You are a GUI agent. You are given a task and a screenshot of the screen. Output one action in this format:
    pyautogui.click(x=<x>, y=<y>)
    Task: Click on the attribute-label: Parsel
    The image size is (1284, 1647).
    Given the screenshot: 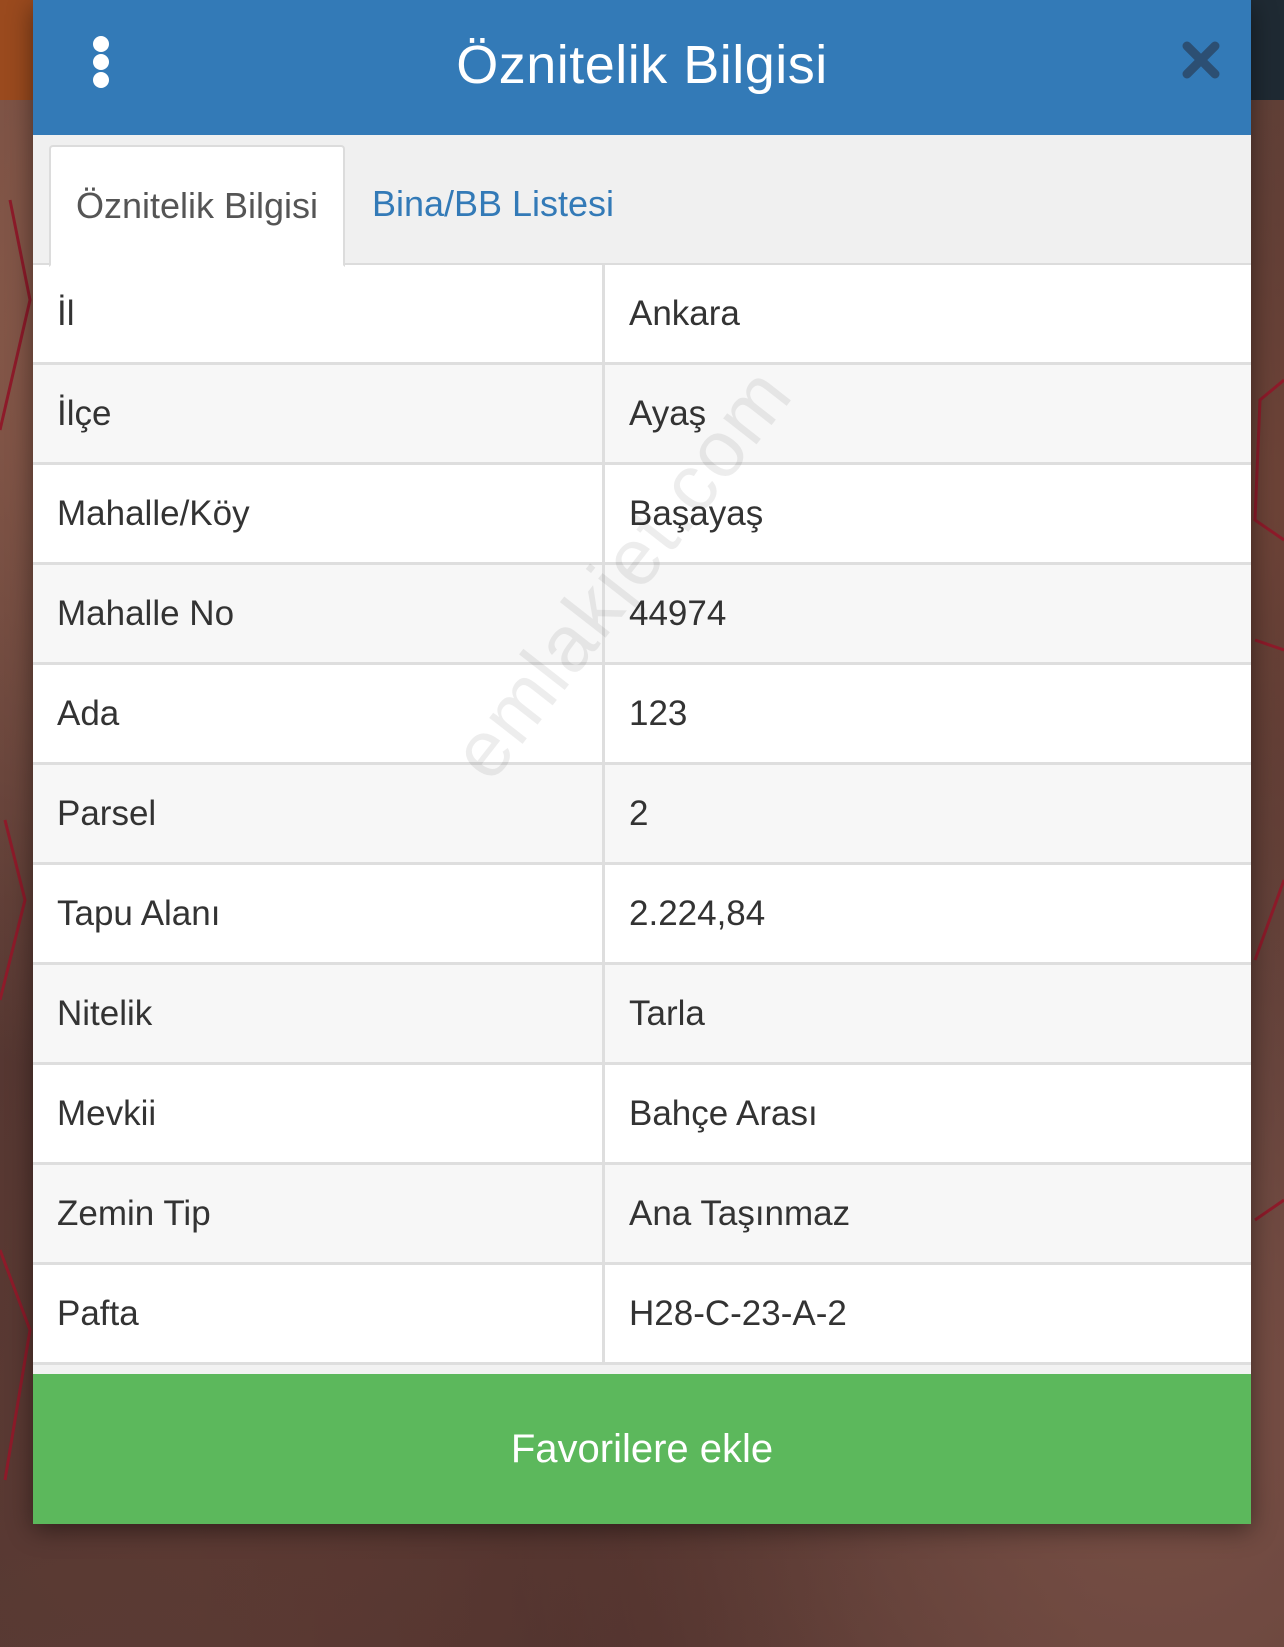 What is the action you would take?
    pyautogui.click(x=319, y=813)
    